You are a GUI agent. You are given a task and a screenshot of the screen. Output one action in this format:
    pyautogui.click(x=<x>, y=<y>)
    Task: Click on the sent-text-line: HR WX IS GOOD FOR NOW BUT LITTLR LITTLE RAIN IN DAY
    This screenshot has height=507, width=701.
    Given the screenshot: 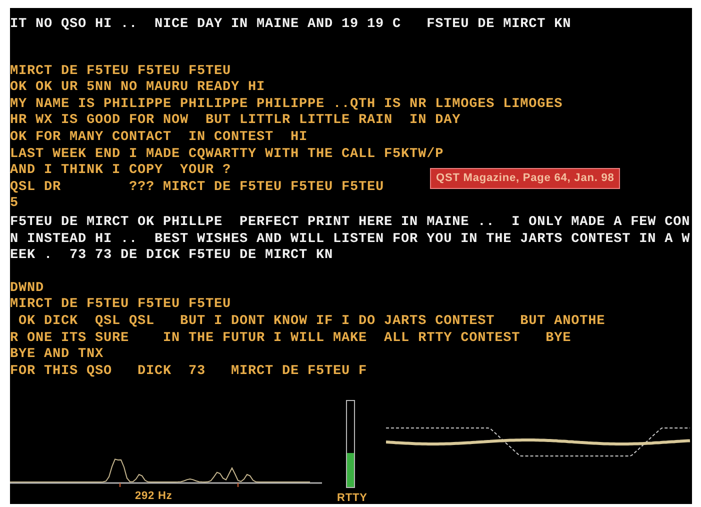 What is the action you would take?
    pyautogui.click(x=235, y=121)
    